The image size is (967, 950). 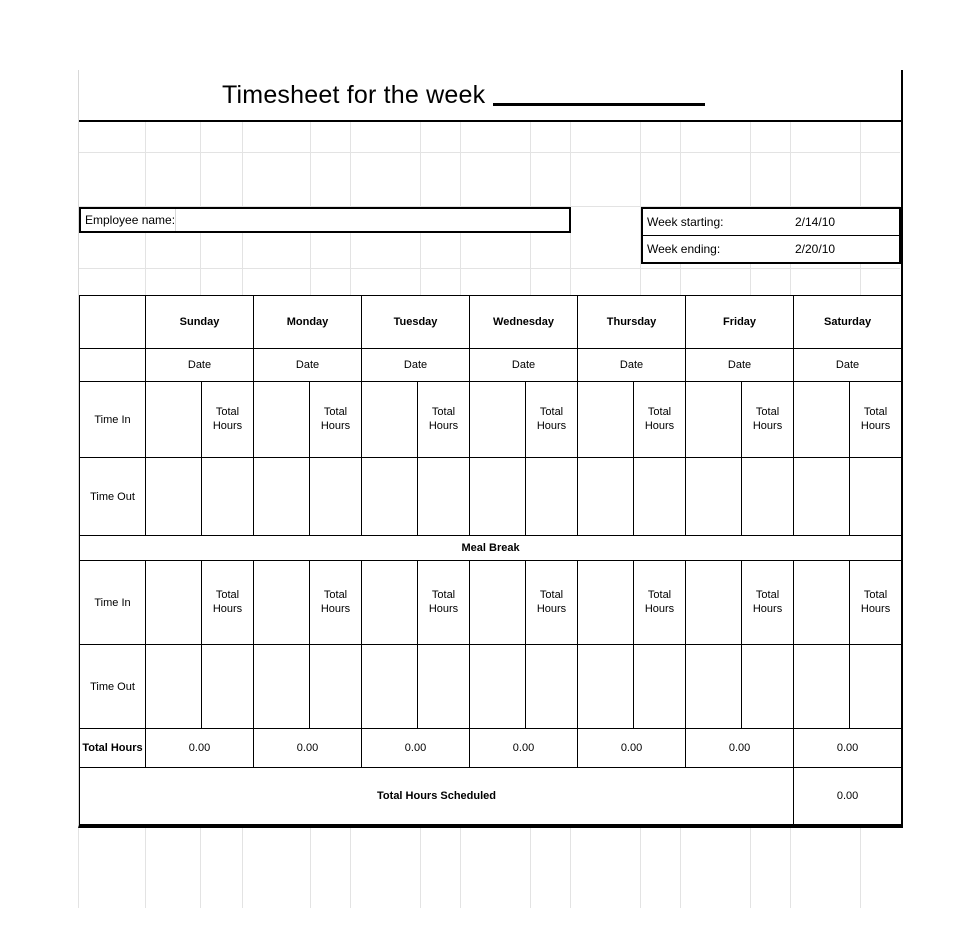 What do you see at coordinates (599, 94) in the screenshot?
I see `week-blank-line` at bounding box center [599, 94].